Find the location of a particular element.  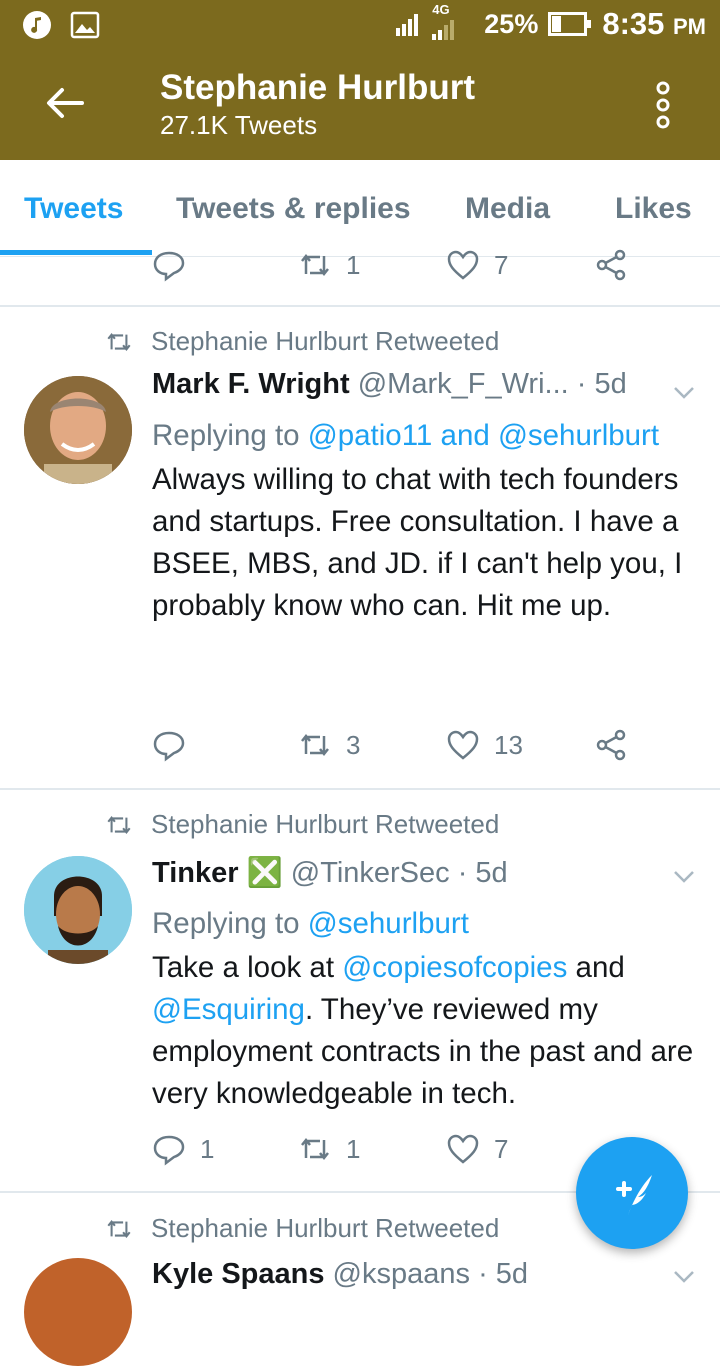

tab-media: Media is located at coordinates (507, 209).